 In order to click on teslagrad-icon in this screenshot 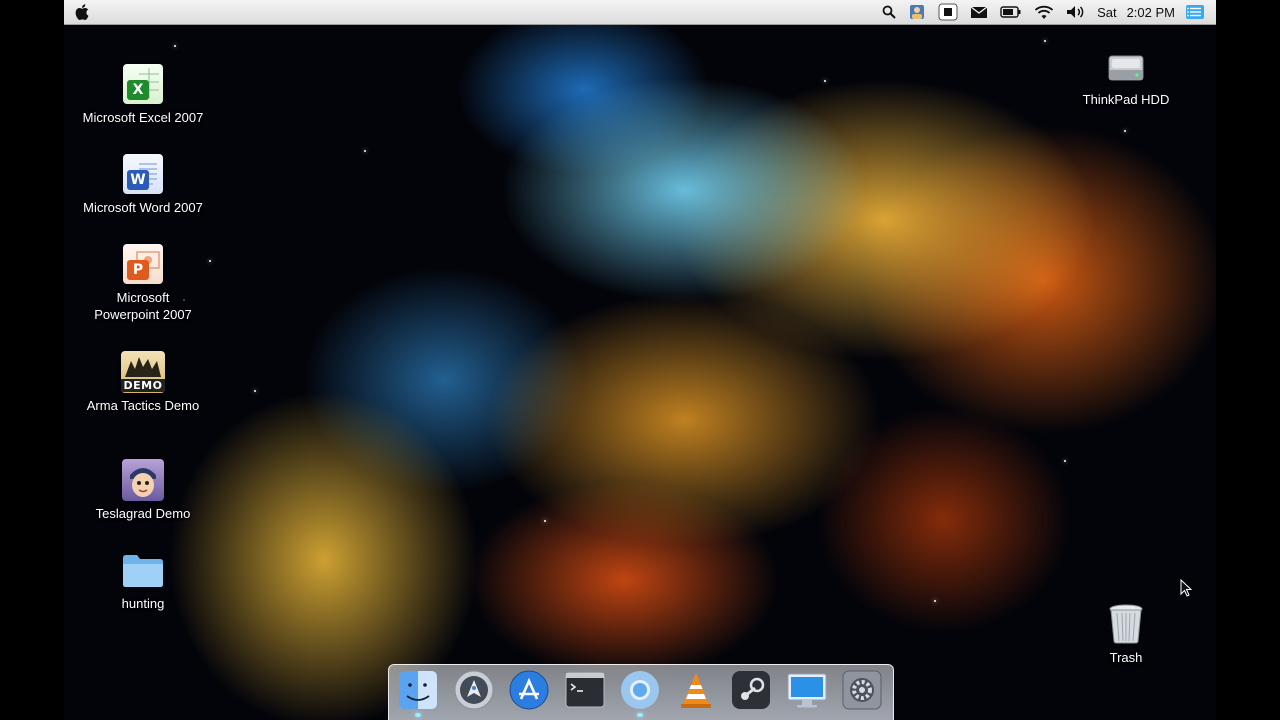, I will do `click(143, 480)`.